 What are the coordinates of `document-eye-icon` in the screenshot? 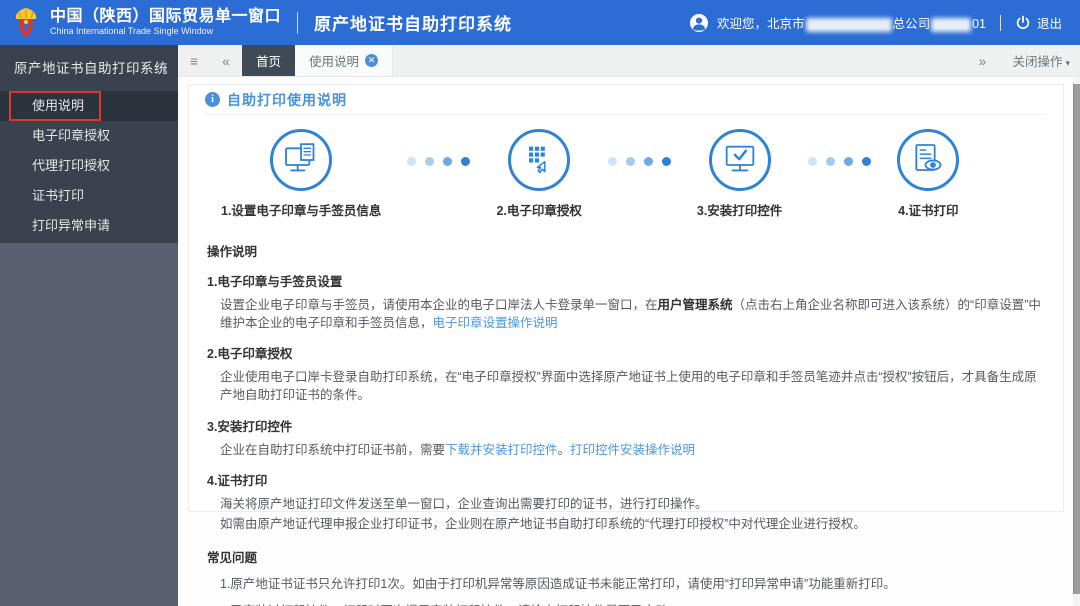 It's located at (928, 160).